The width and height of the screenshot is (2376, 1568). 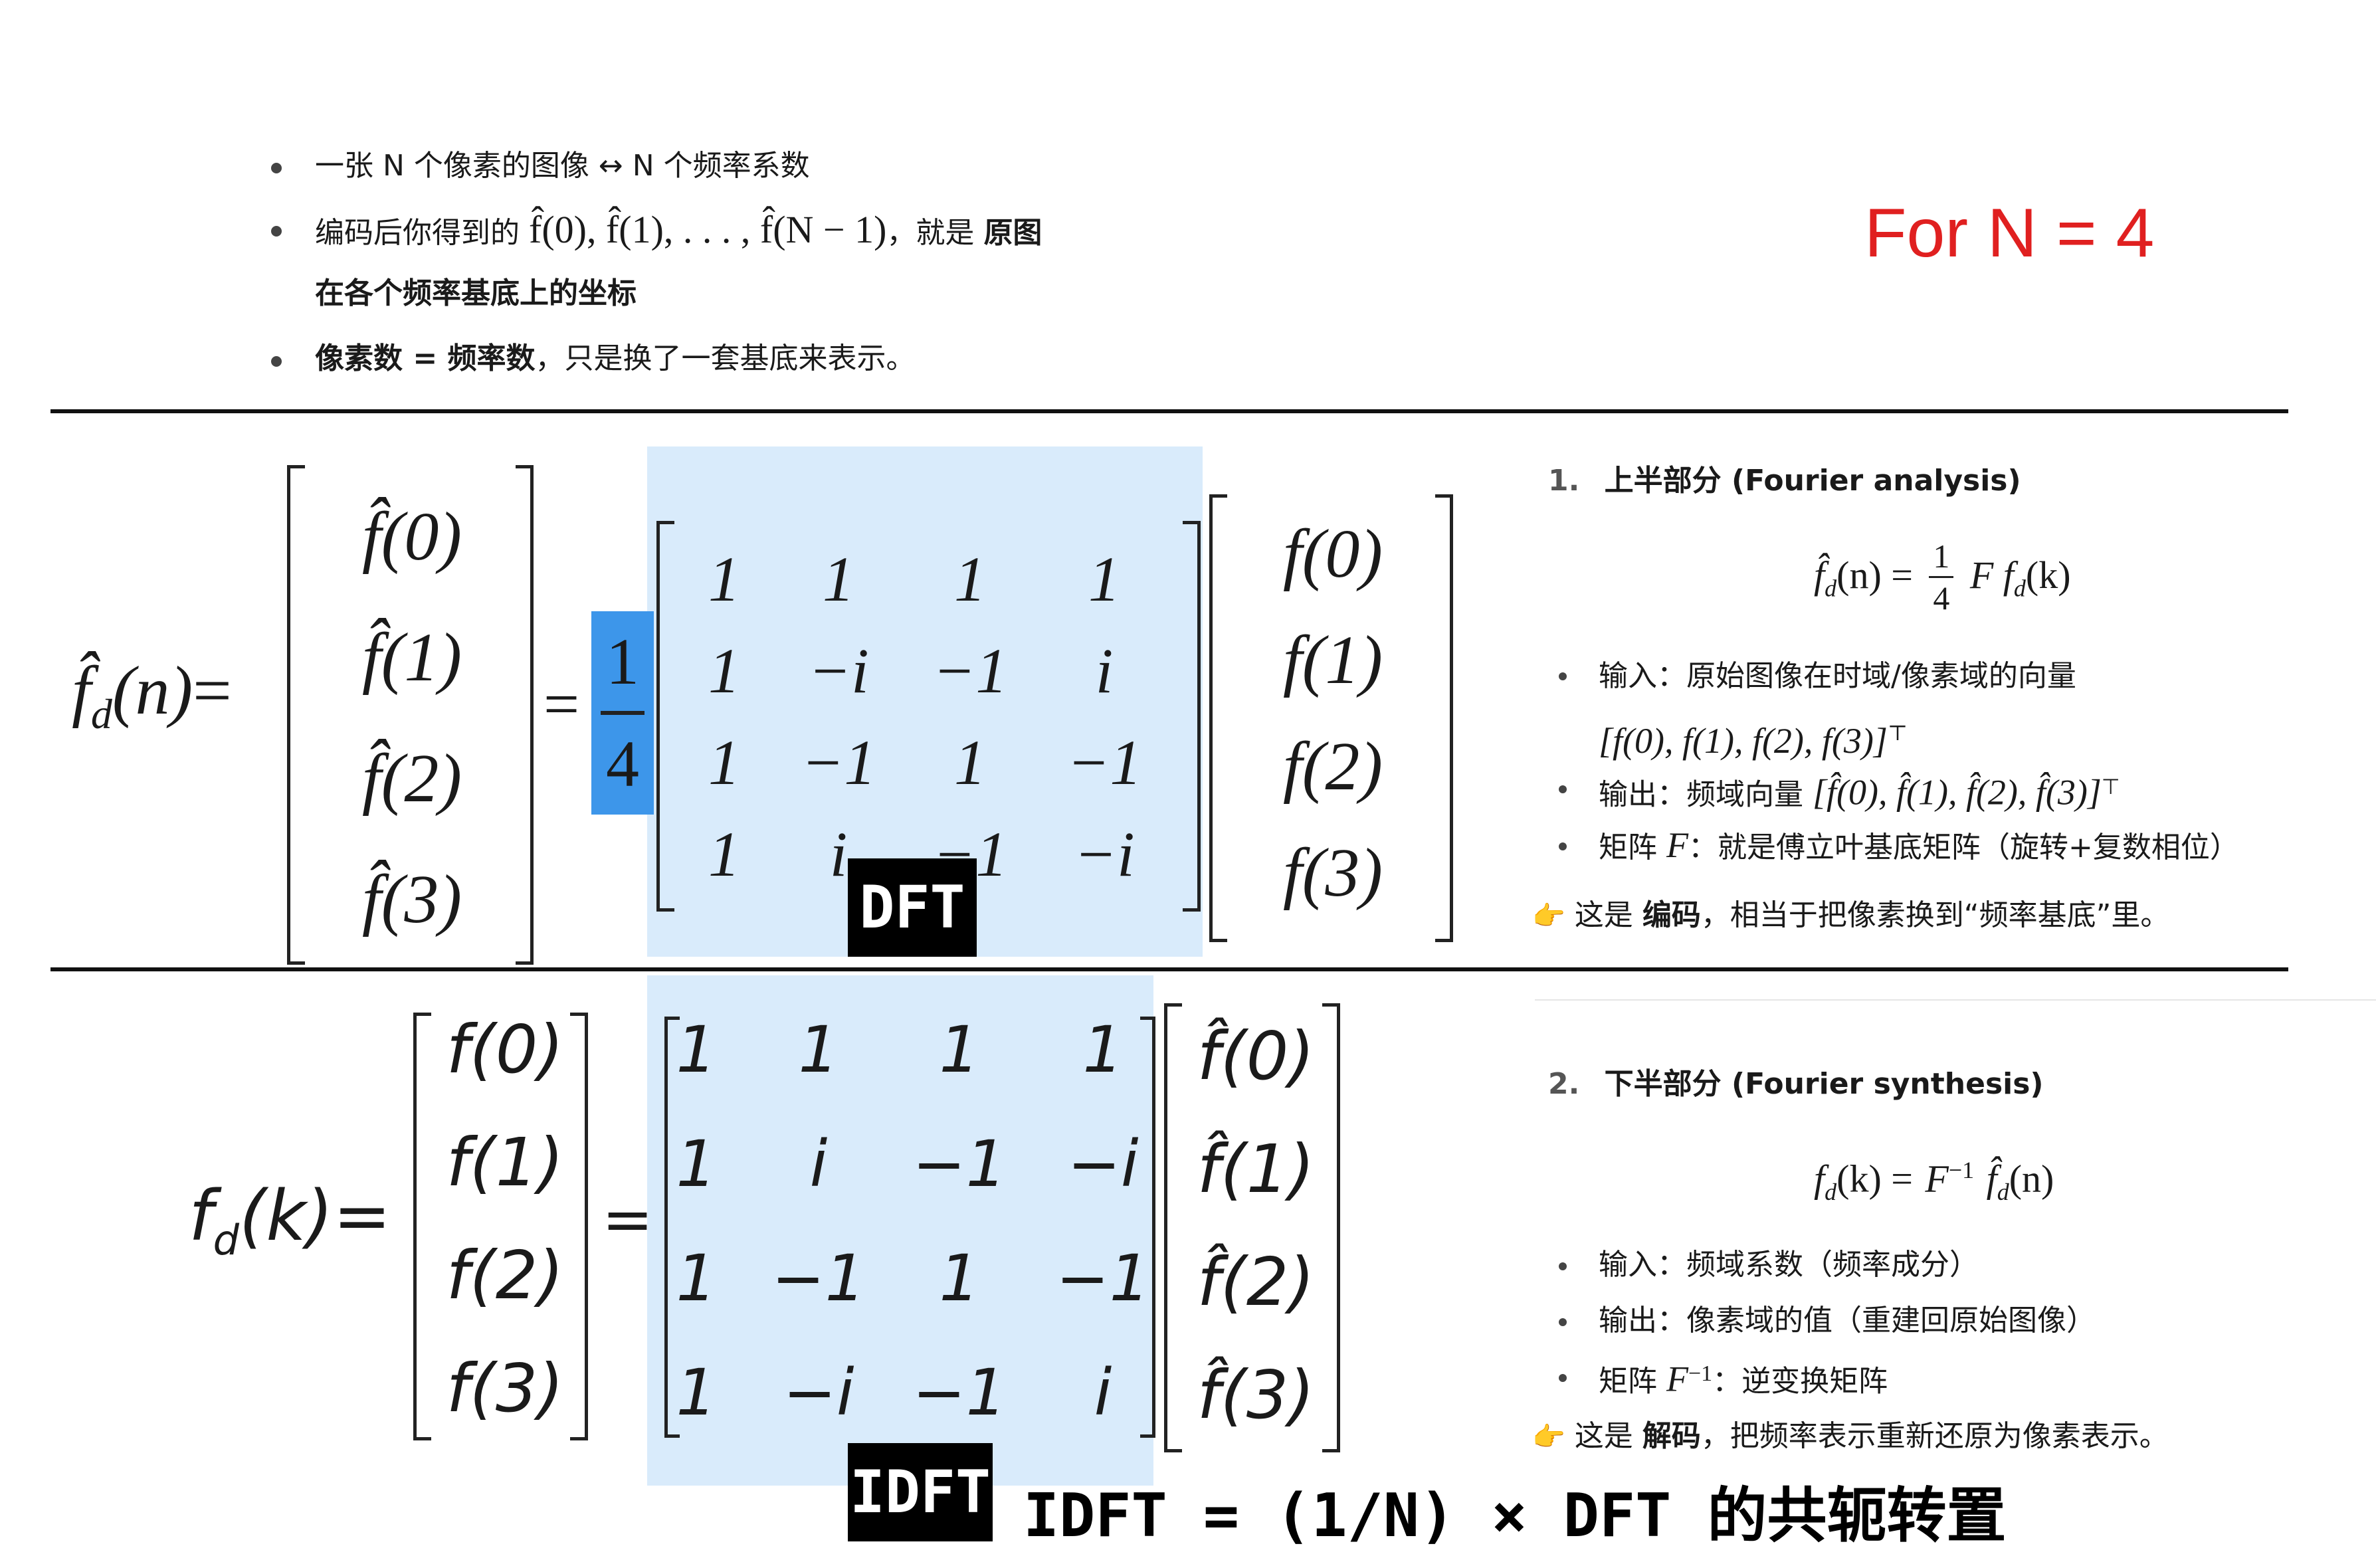 What do you see at coordinates (226, 1239) in the screenshot?
I see `idft-lhs-sub: d` at bounding box center [226, 1239].